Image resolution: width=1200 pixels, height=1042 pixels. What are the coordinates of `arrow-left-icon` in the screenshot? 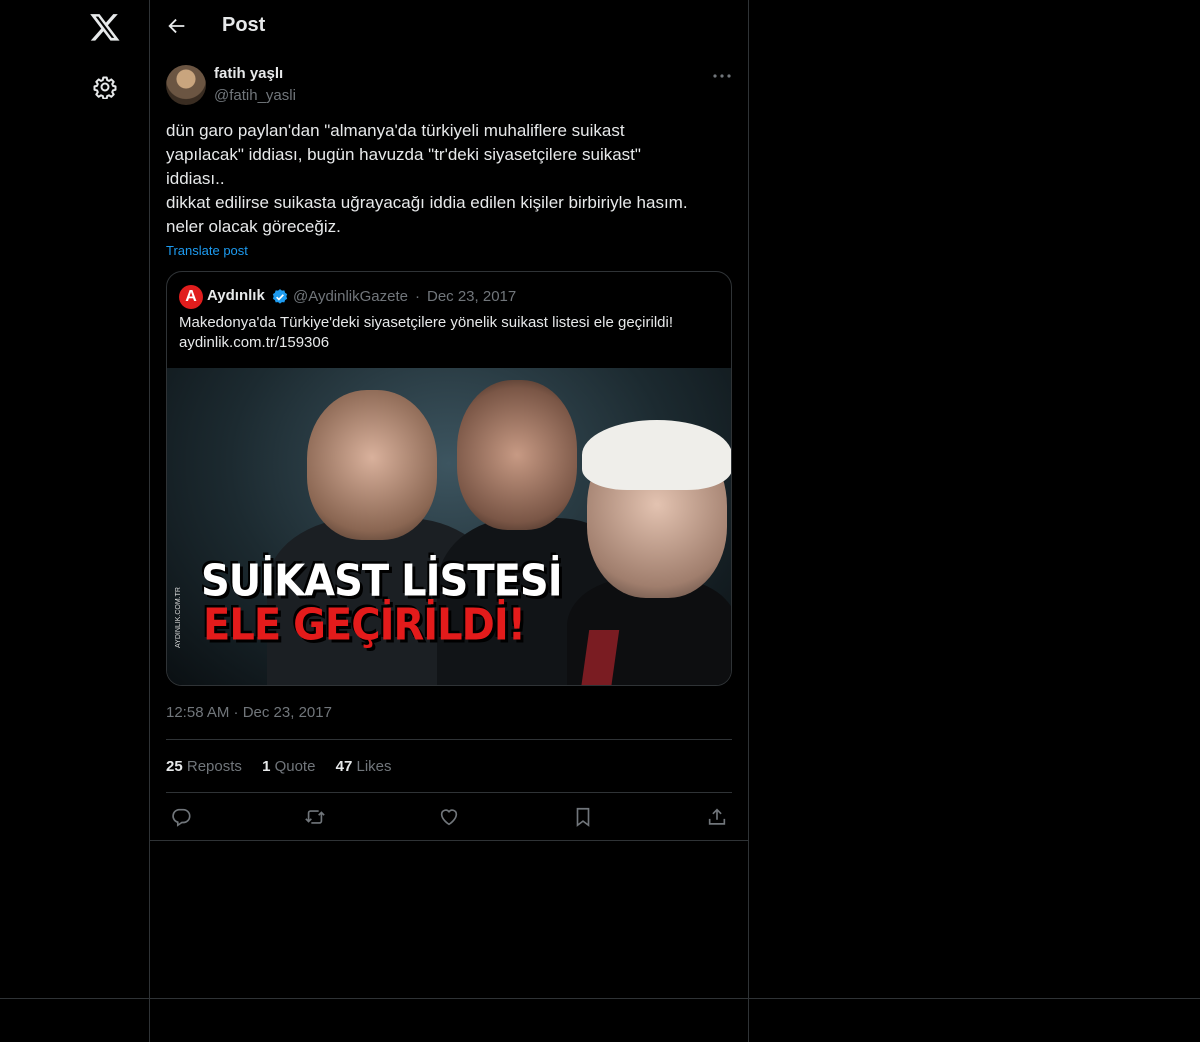 It's located at (177, 26).